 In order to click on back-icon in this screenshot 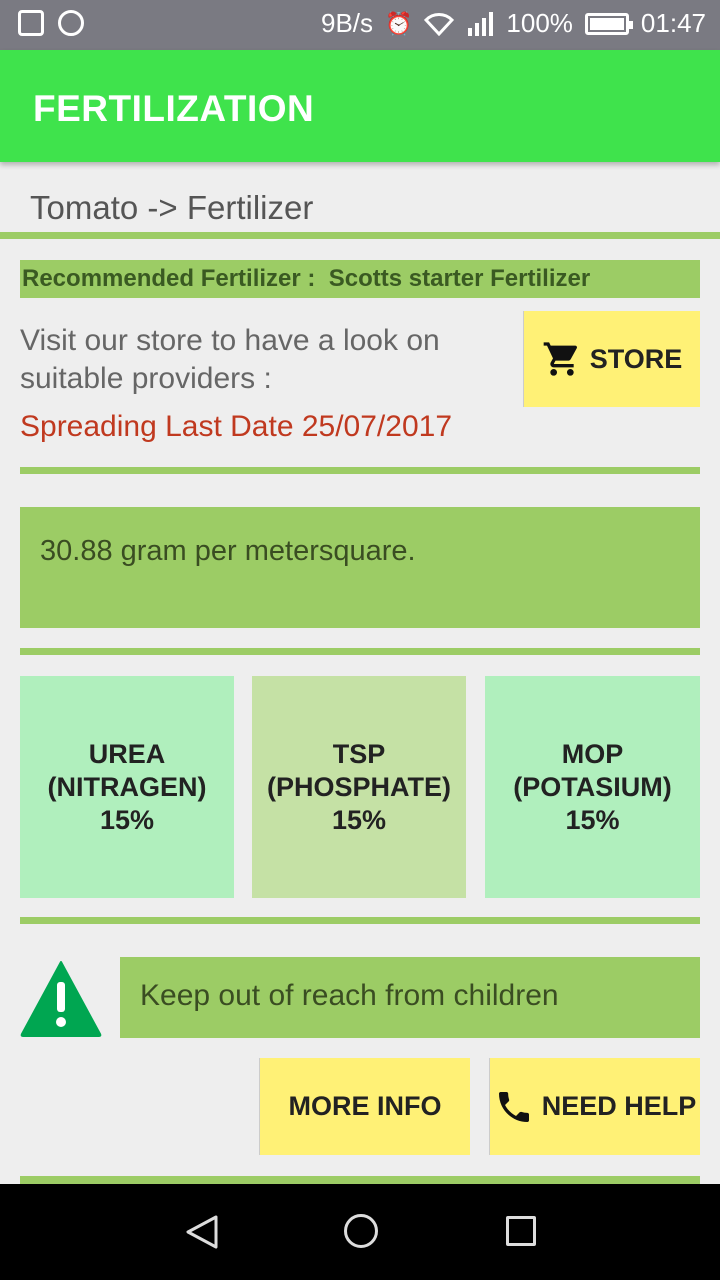, I will do `click(202, 1232)`.